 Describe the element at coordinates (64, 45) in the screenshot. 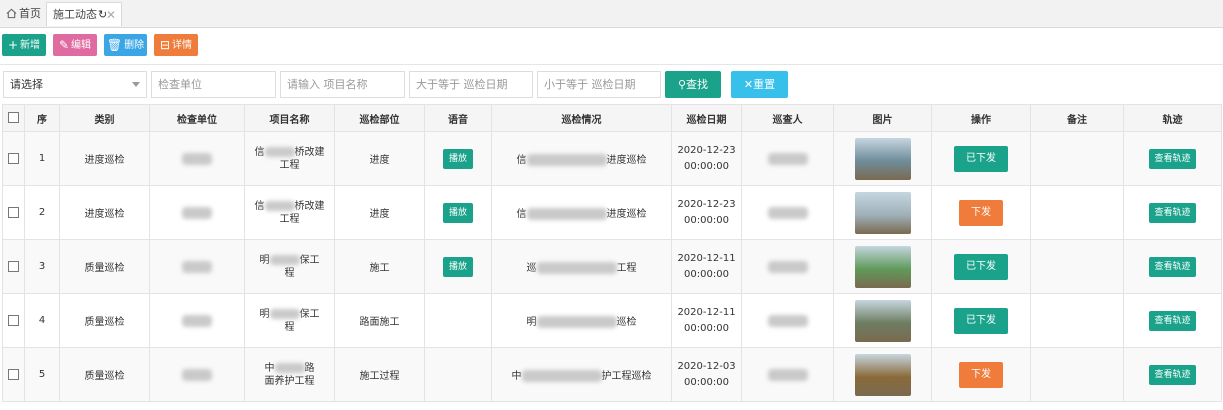

I see `pencil-icon: ✎` at that location.